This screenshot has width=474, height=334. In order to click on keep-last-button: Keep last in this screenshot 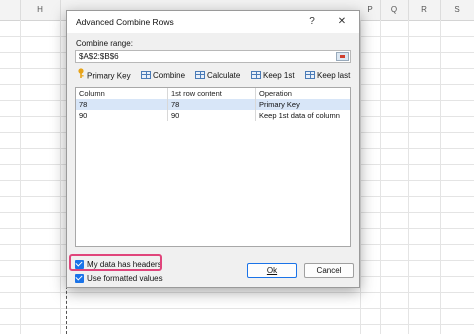, I will do `click(327, 76)`.